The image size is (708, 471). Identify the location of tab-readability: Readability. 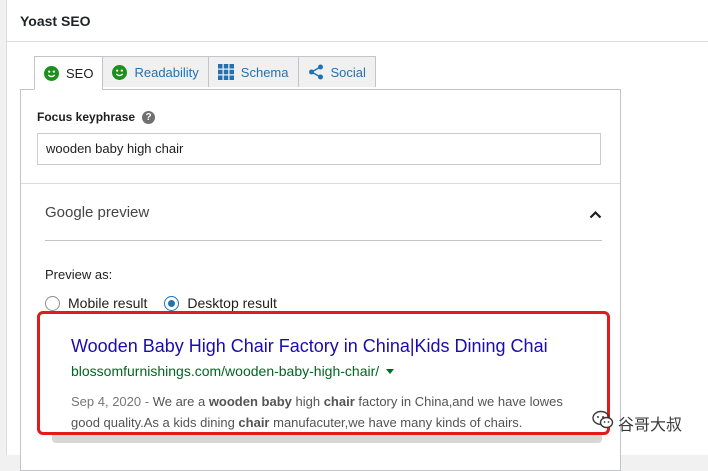
(155, 71).